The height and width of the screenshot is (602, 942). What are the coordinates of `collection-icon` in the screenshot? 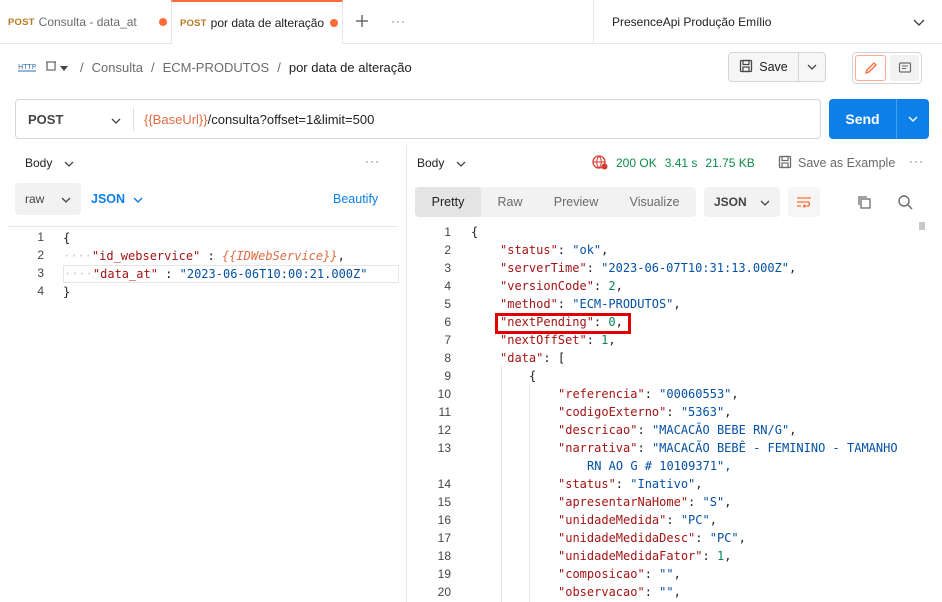 It's located at (51, 67).